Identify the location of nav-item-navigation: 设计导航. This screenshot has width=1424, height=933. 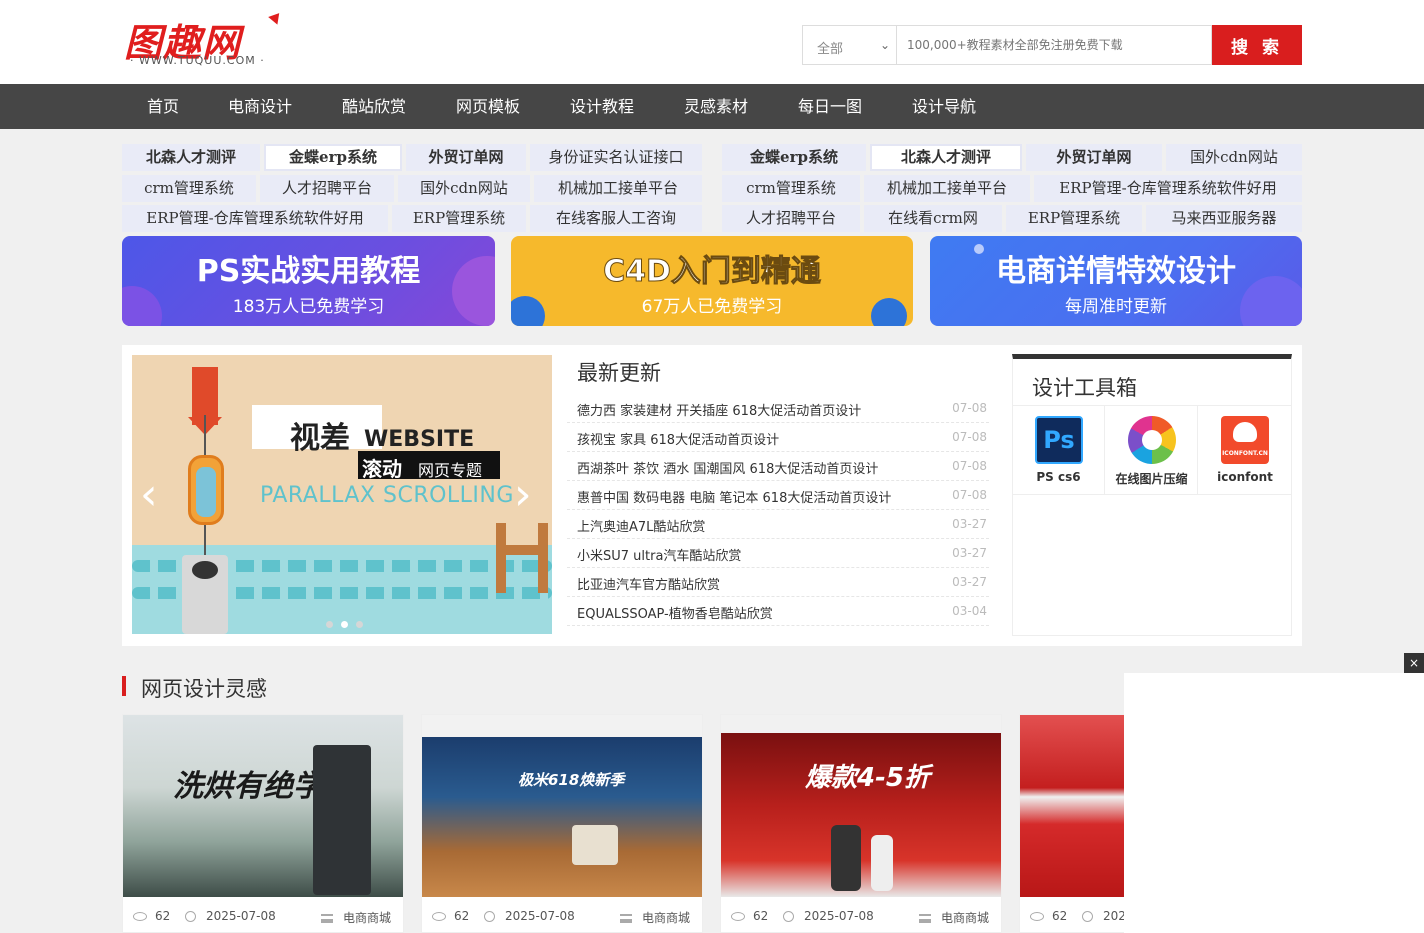
(944, 106).